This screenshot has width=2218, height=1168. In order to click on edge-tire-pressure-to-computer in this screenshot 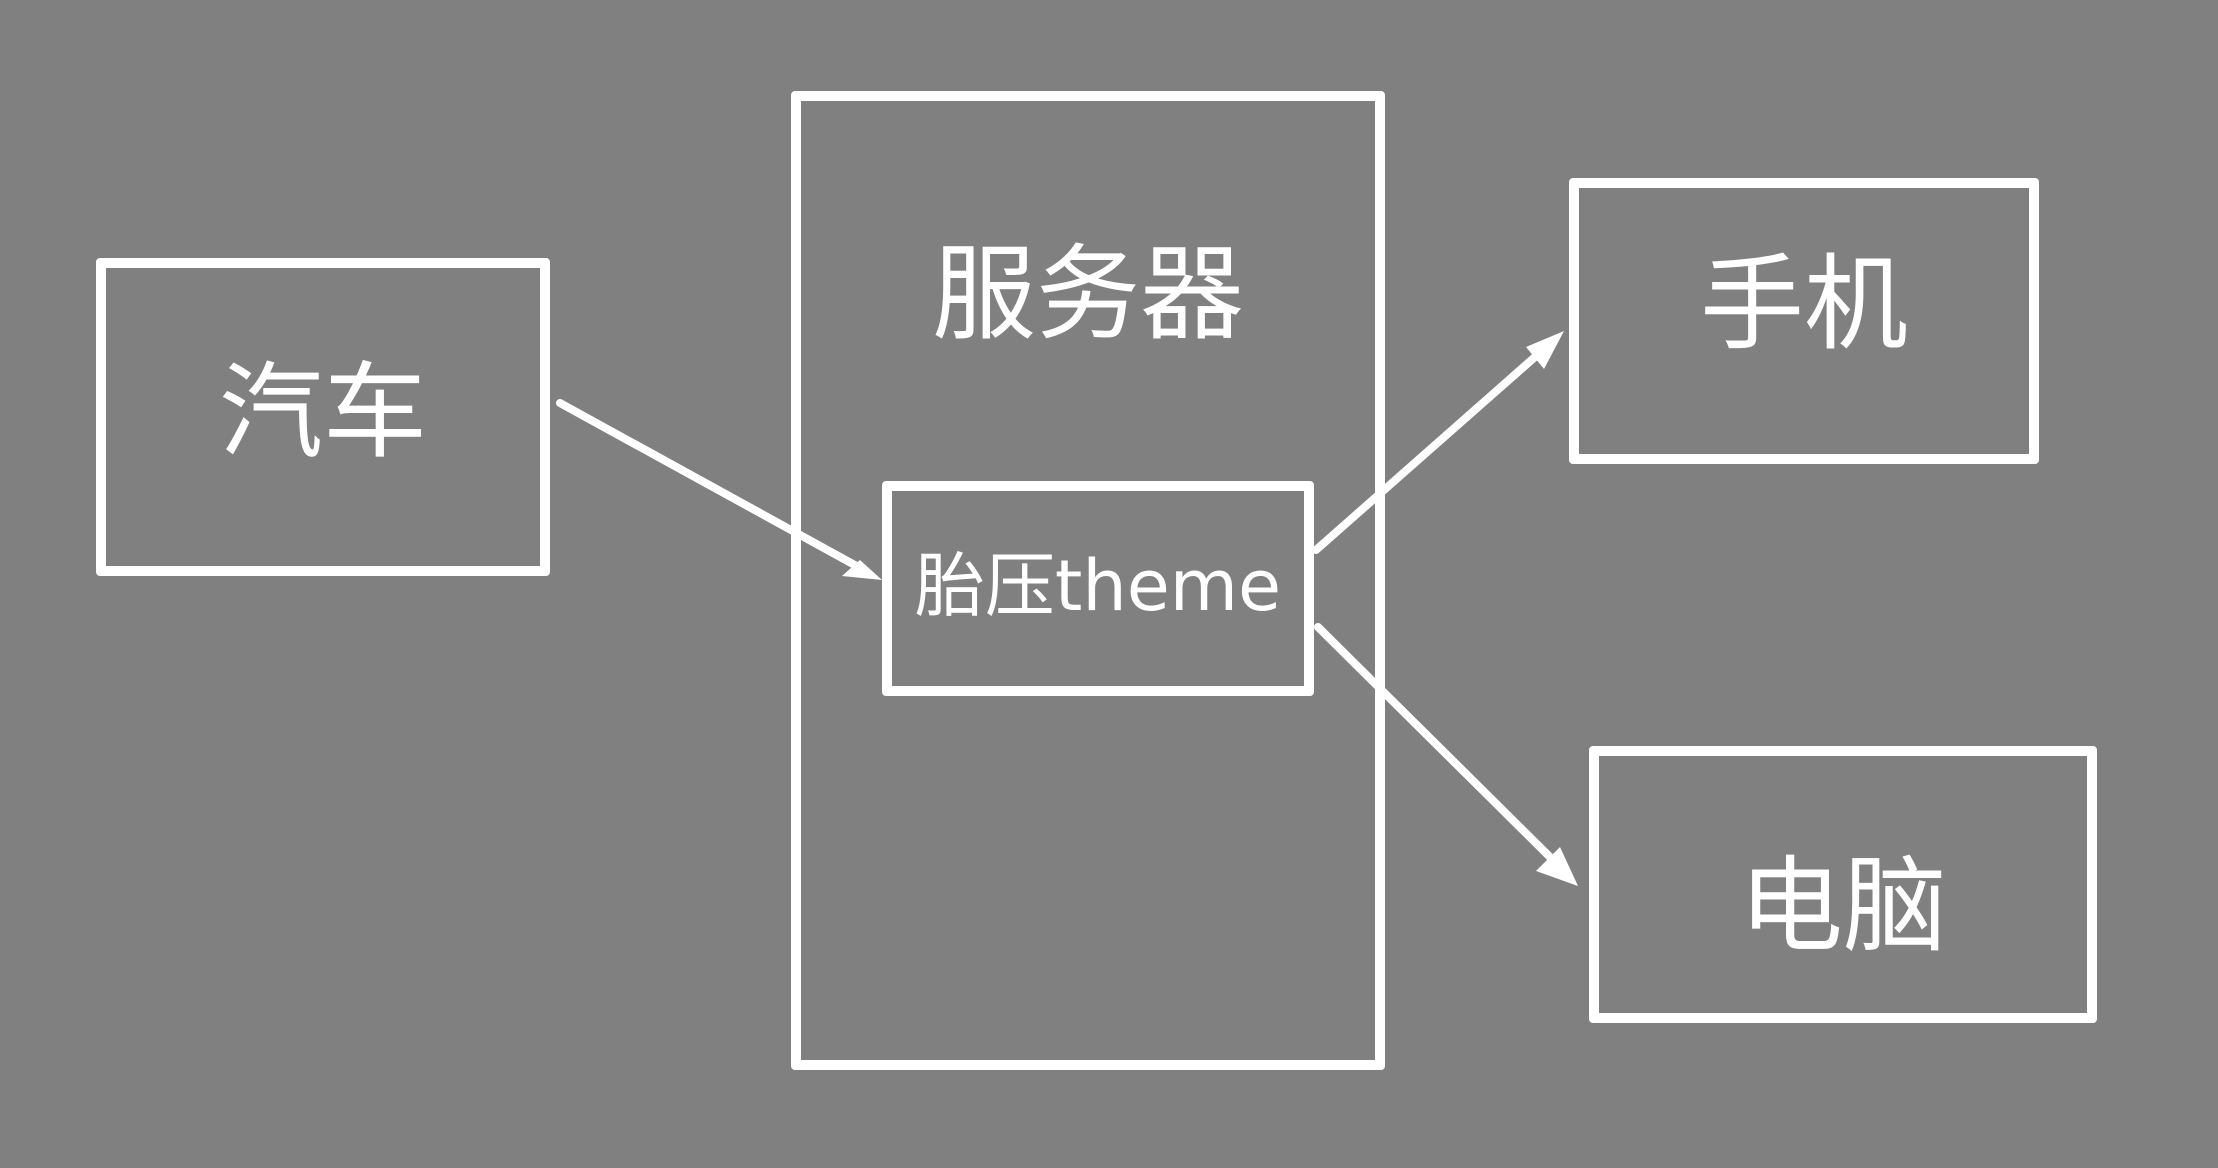, I will do `click(1439, 747)`.